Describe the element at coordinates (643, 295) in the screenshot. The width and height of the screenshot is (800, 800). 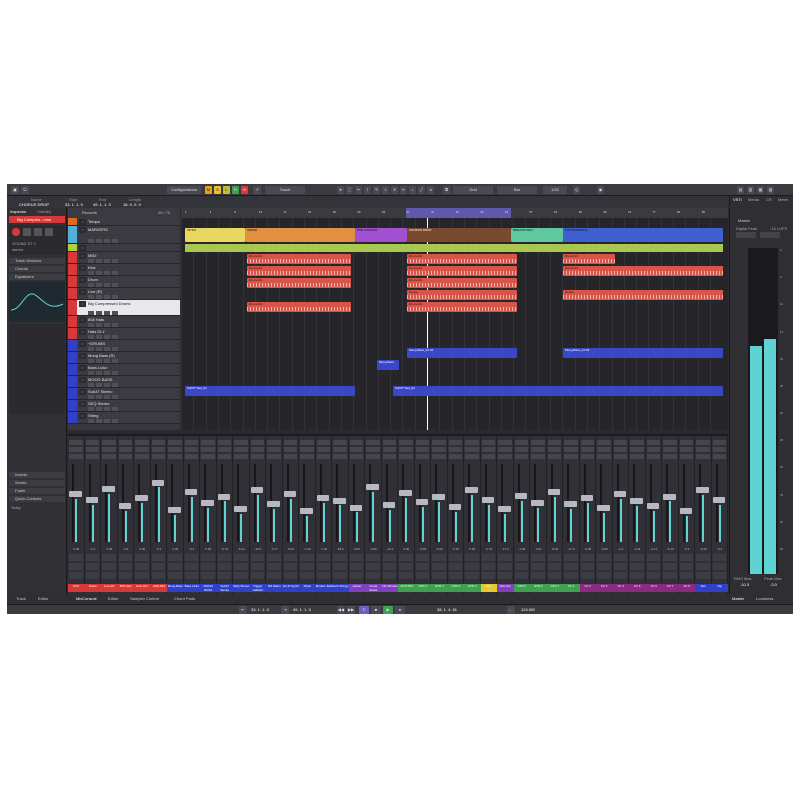
I see `audio-event: Tempo` at that location.